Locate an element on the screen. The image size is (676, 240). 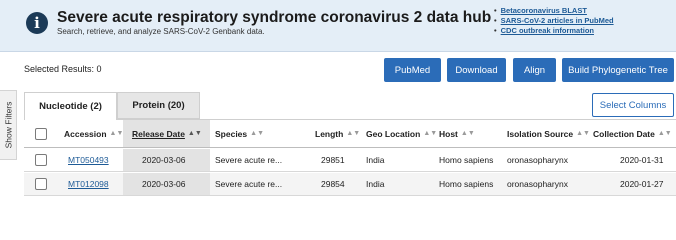
align-button: Align is located at coordinates (534, 70).